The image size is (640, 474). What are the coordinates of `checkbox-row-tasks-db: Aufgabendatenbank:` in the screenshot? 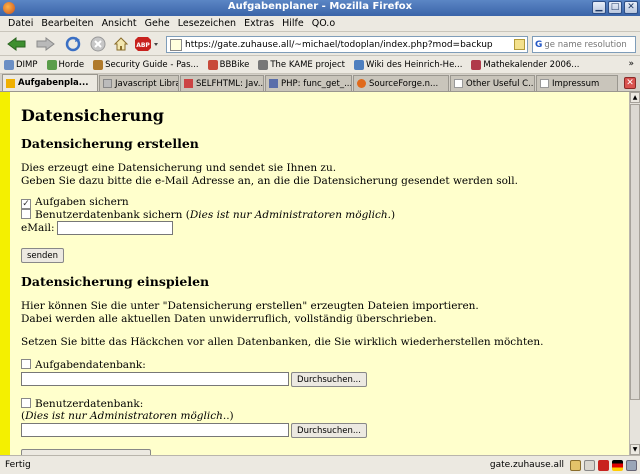 It's located at (83, 365).